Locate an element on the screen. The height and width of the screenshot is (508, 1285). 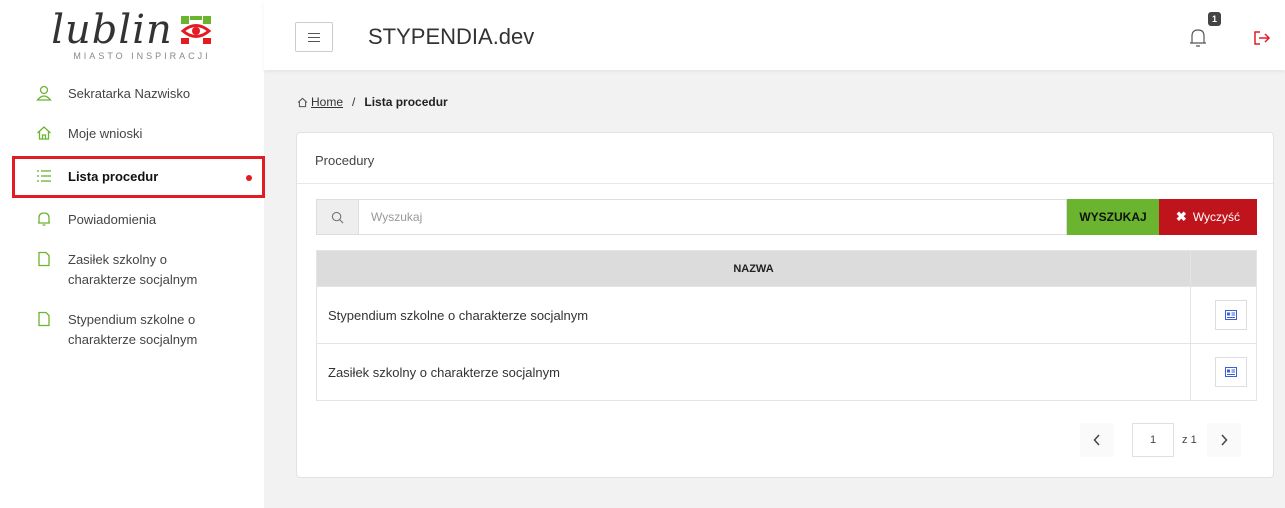
clear-button: ✖ Wyczyść is located at coordinates (1208, 217).